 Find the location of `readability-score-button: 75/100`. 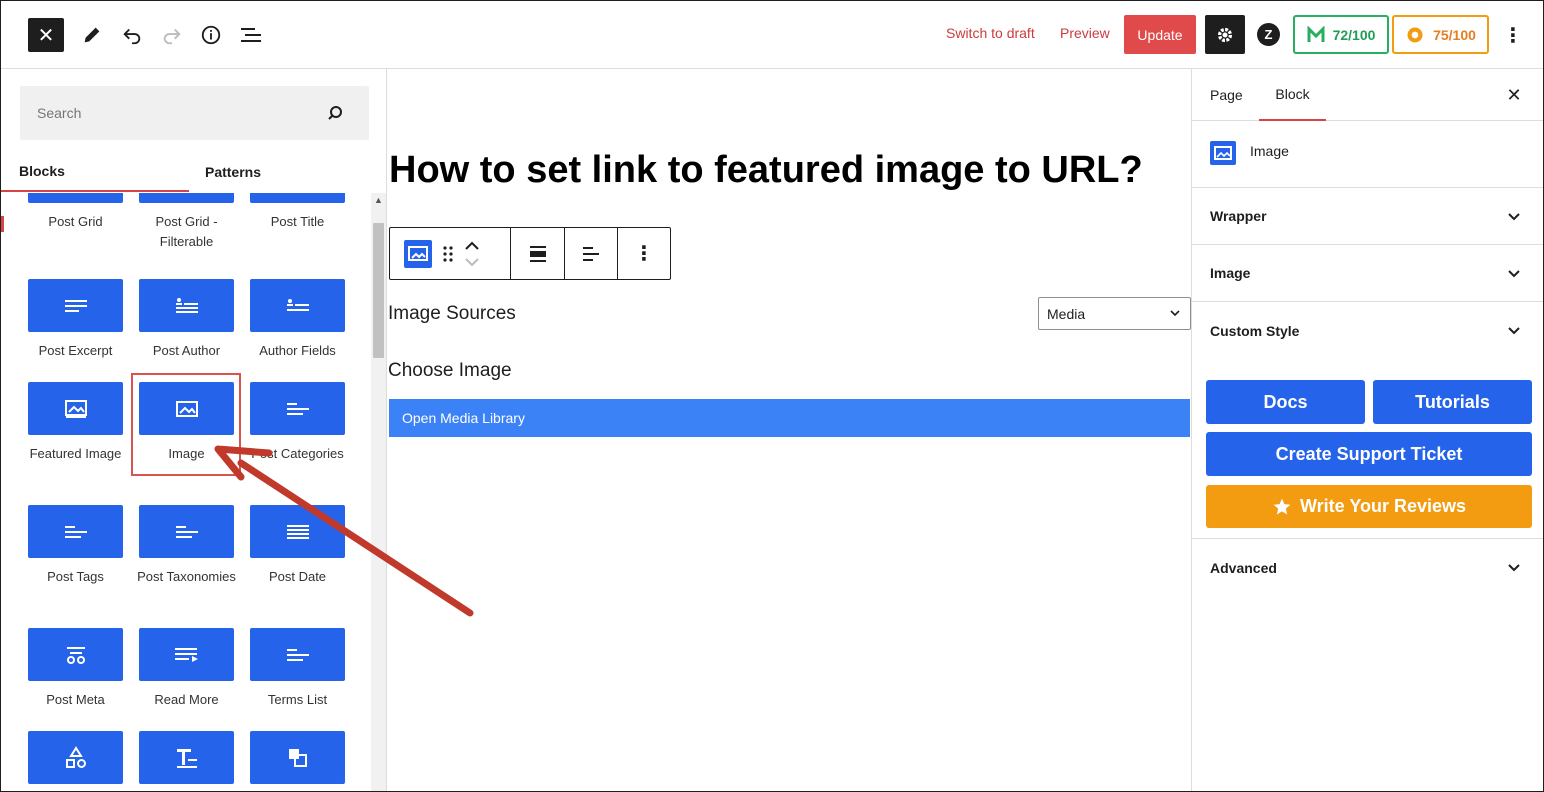

readability-score-button: 75/100 is located at coordinates (1440, 34).